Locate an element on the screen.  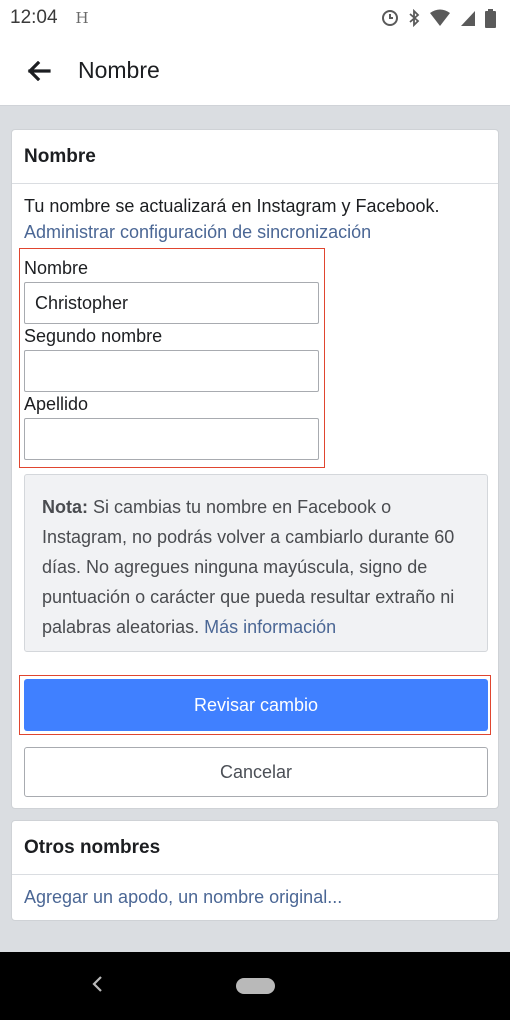
sync-icon is located at coordinates (390, 18).